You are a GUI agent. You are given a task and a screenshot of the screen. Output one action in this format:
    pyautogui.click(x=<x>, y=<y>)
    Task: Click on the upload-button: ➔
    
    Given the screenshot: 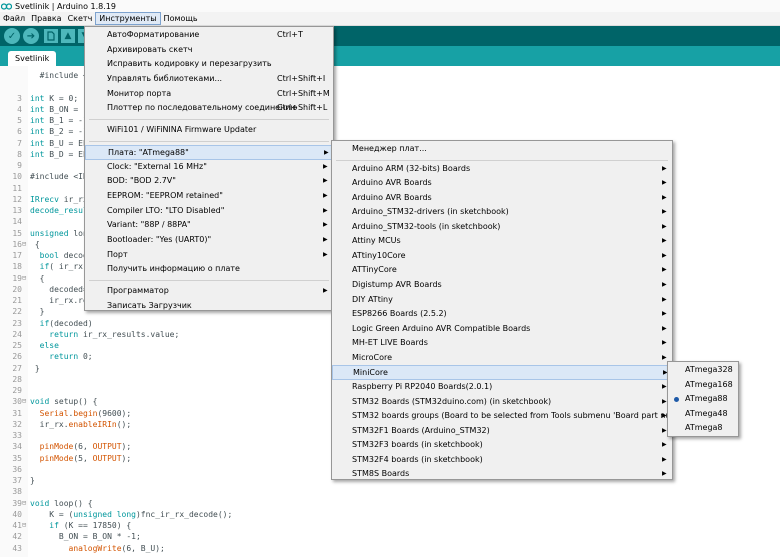 What is the action you would take?
    pyautogui.click(x=31, y=36)
    